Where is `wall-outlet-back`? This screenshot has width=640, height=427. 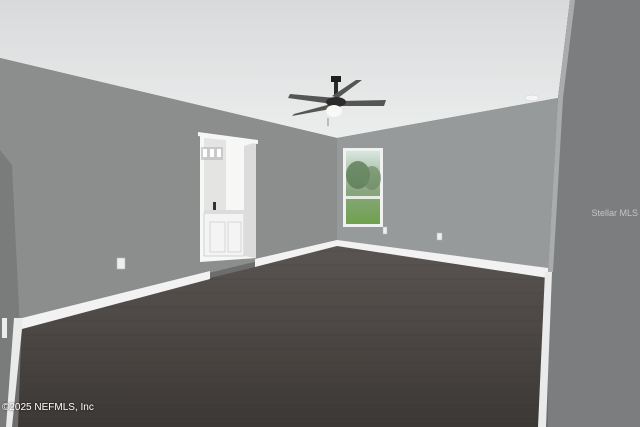
wall-outlet-back is located at coordinates (439, 236).